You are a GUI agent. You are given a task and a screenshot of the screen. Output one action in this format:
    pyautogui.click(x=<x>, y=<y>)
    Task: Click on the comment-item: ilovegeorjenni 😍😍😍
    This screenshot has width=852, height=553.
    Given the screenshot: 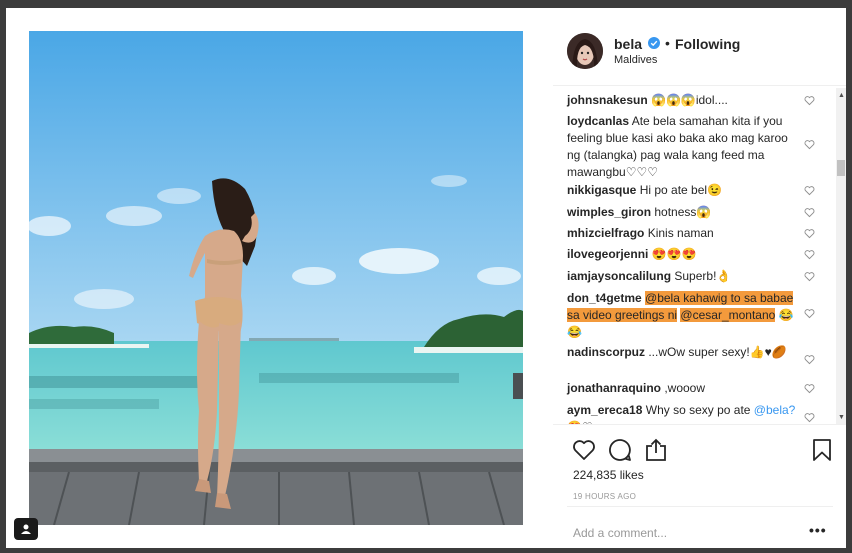 What is the action you would take?
    pyautogui.click(x=683, y=254)
    